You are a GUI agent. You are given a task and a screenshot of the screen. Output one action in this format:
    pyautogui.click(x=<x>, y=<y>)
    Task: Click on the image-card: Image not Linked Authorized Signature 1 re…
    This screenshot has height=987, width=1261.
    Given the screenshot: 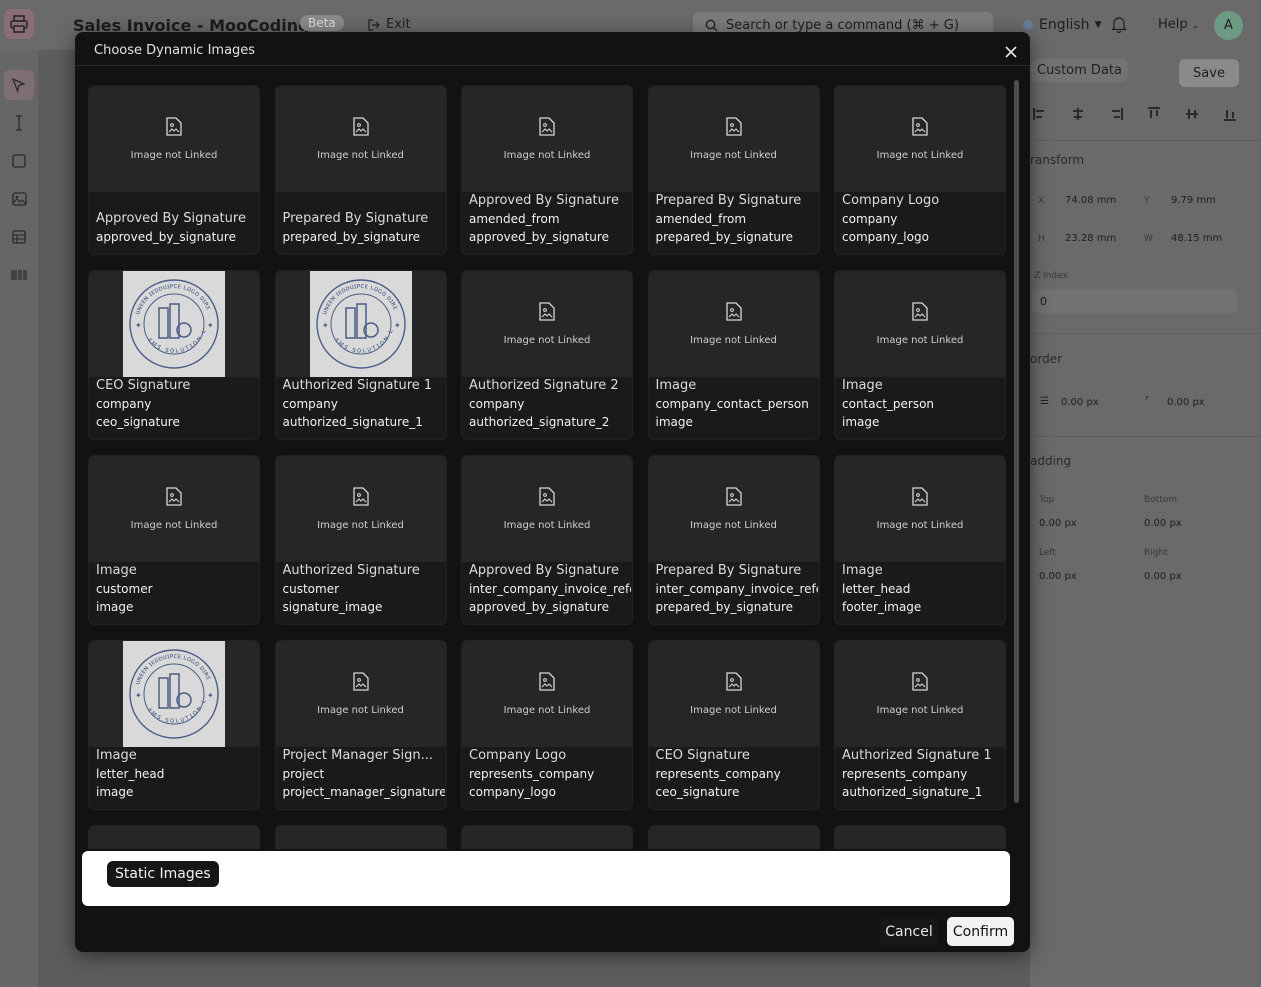 What is the action you would take?
    pyautogui.click(x=920, y=725)
    